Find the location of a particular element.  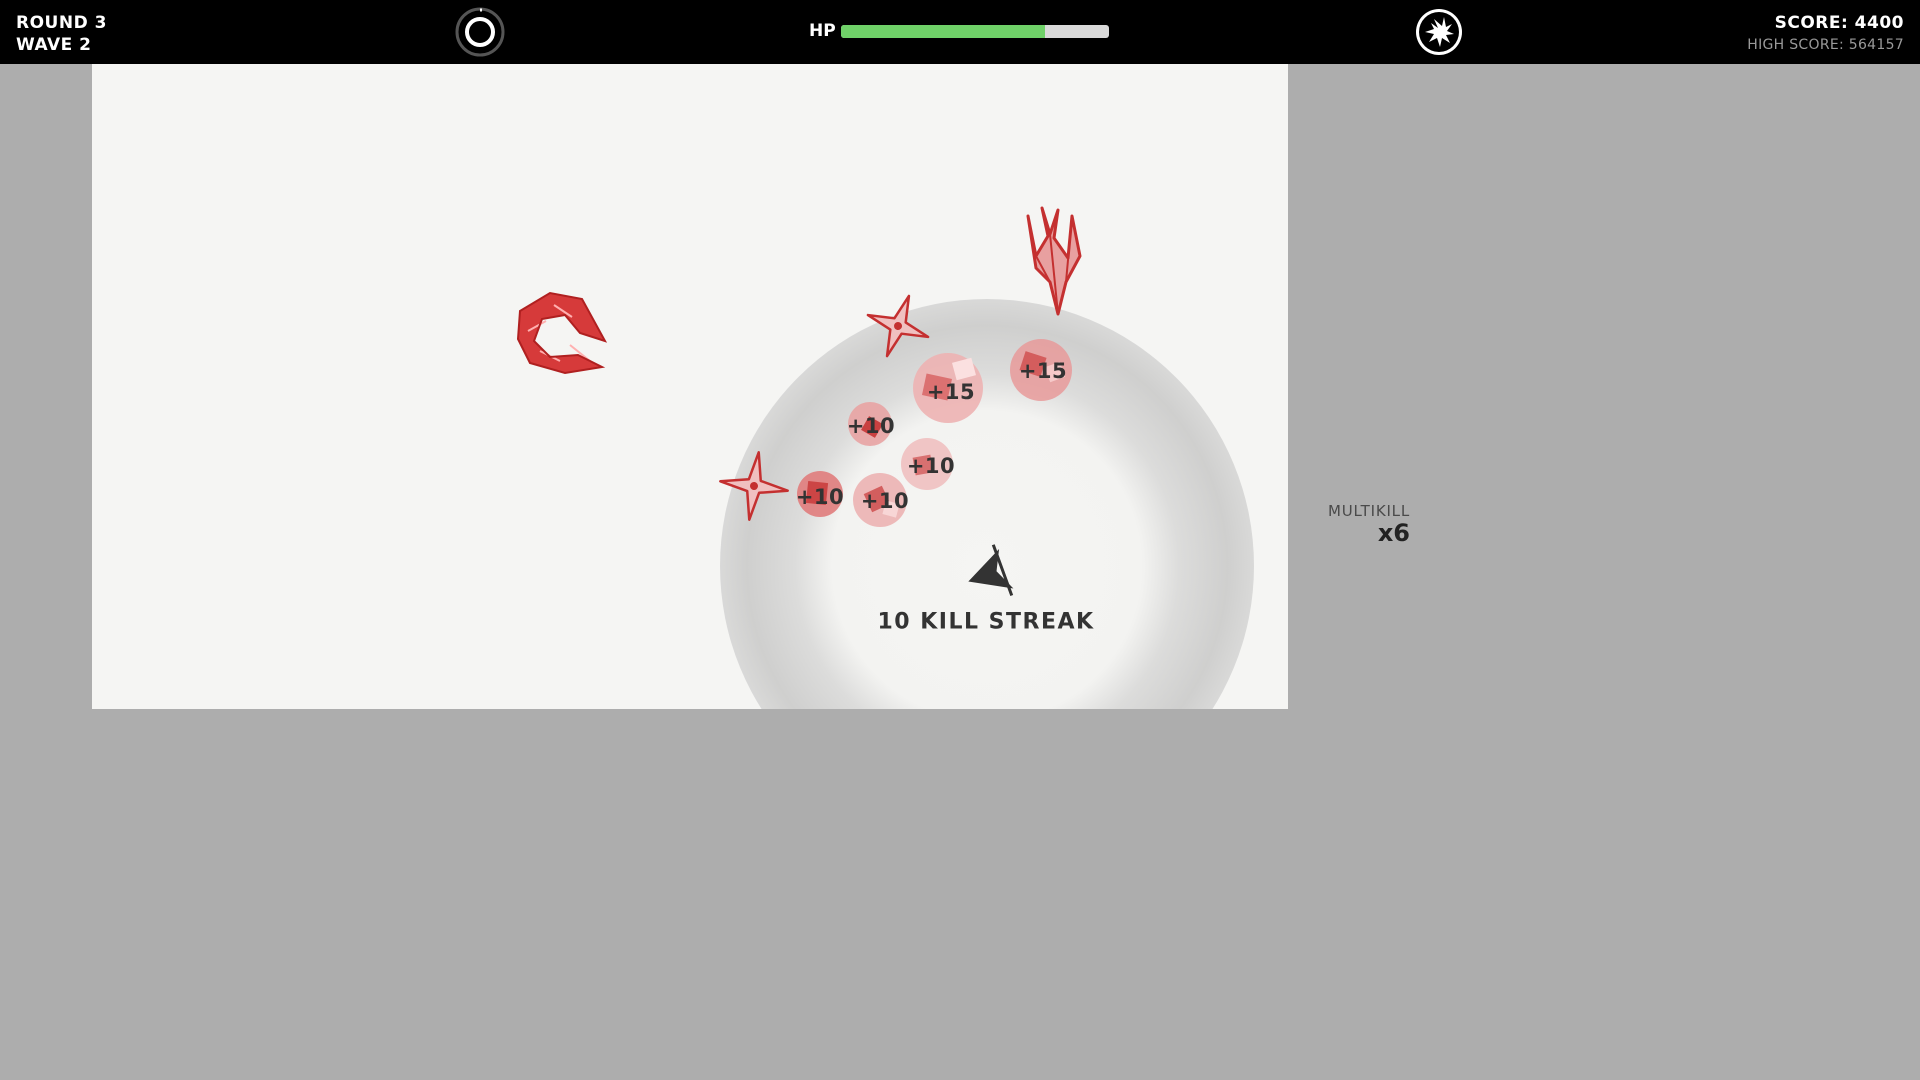

score-label: SCORE: 4400 is located at coordinates (1839, 23).